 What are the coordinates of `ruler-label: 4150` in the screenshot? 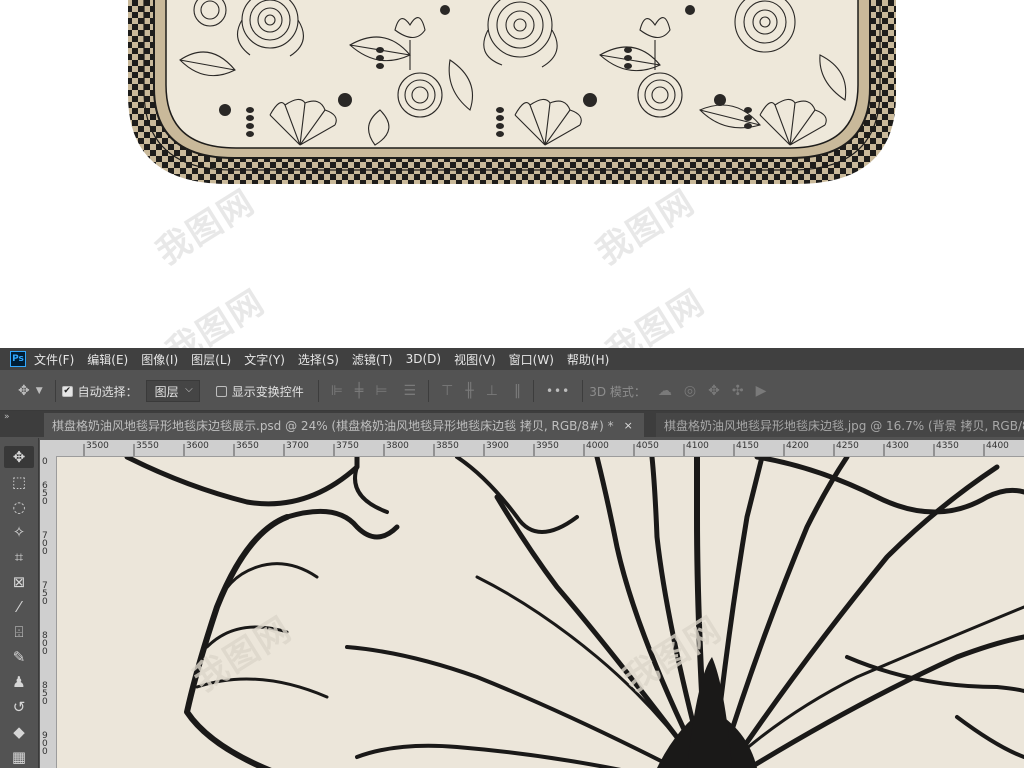 It's located at (747, 446).